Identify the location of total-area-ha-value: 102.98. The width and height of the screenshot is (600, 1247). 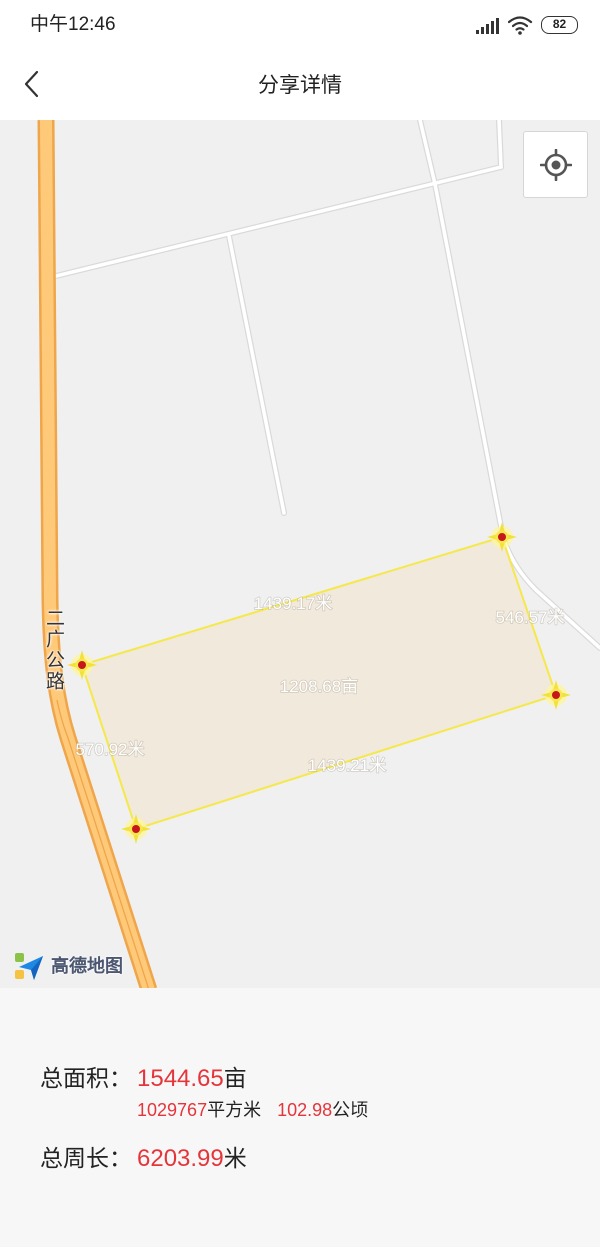
(305, 1110).